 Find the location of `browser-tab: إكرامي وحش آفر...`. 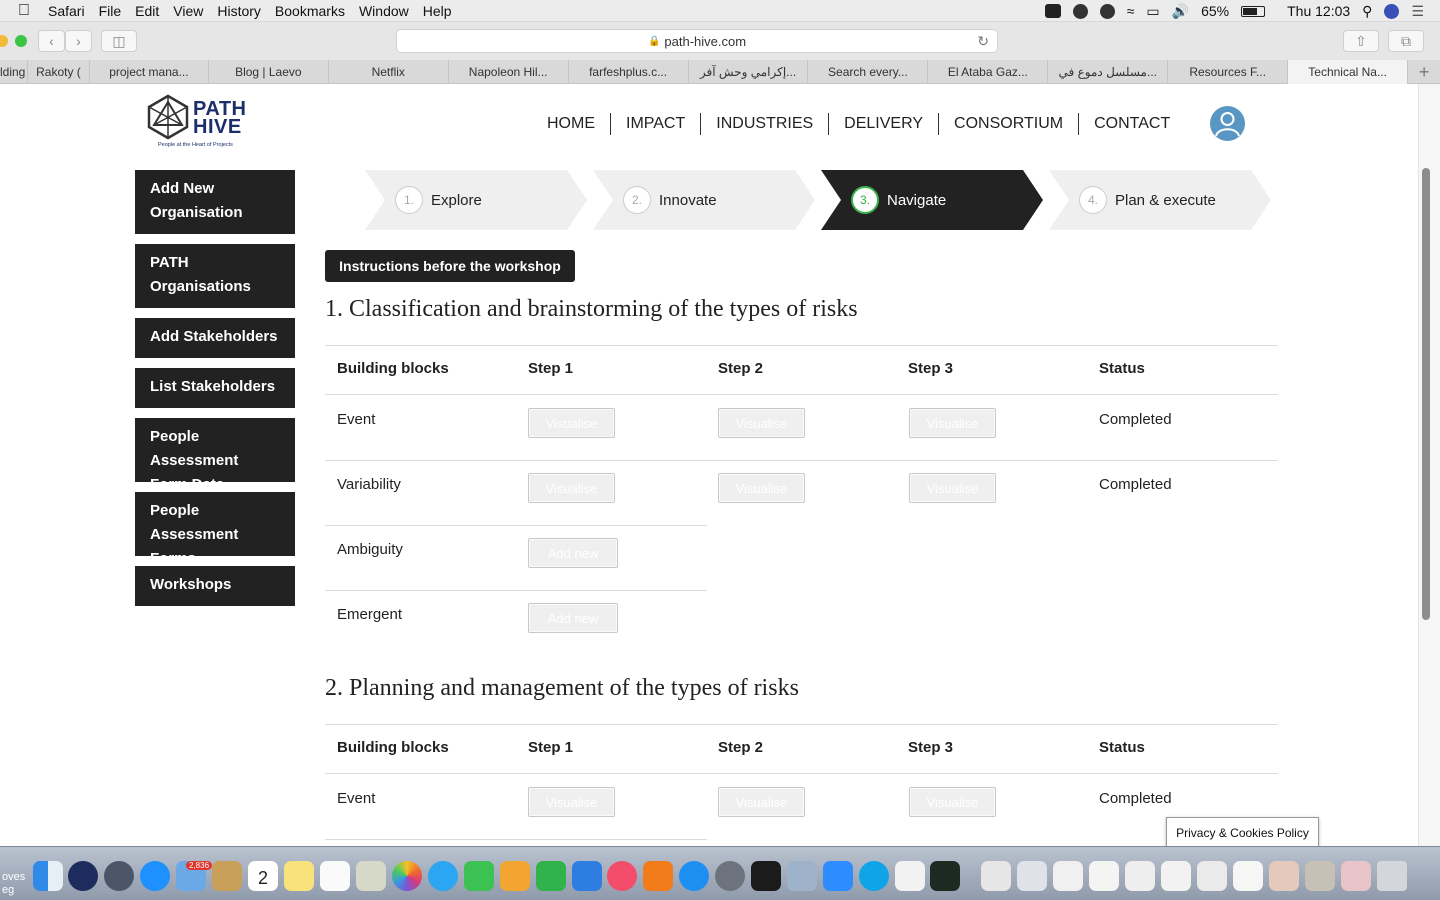

browser-tab: إكرامي وحش آفر... is located at coordinates (749, 72).